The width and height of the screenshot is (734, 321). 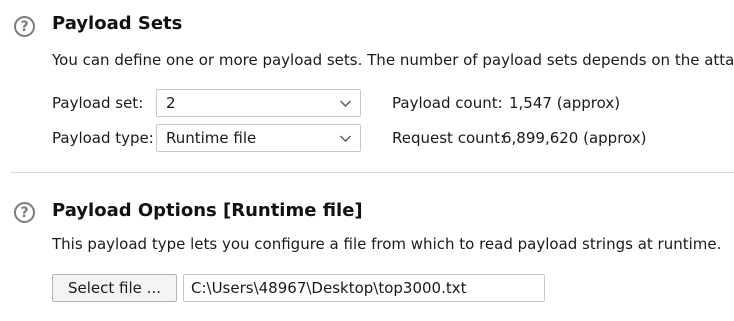 I want to click on file-path-field: C:\Users\48967\Desktop\top3000.txt, so click(x=364, y=288).